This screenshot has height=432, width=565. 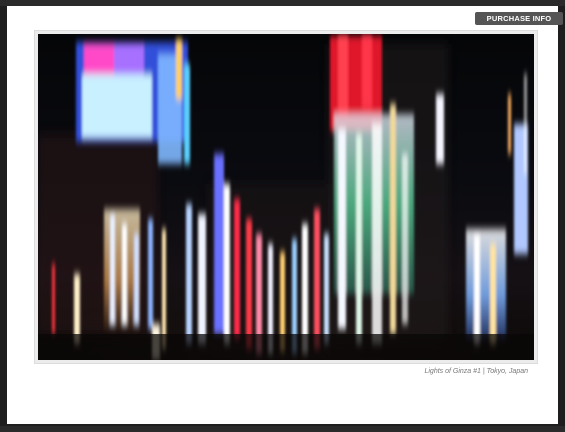 What do you see at coordinates (476, 371) in the screenshot?
I see `photo-caption: Lights of Ginza #1 | Tokyo, Japan` at bounding box center [476, 371].